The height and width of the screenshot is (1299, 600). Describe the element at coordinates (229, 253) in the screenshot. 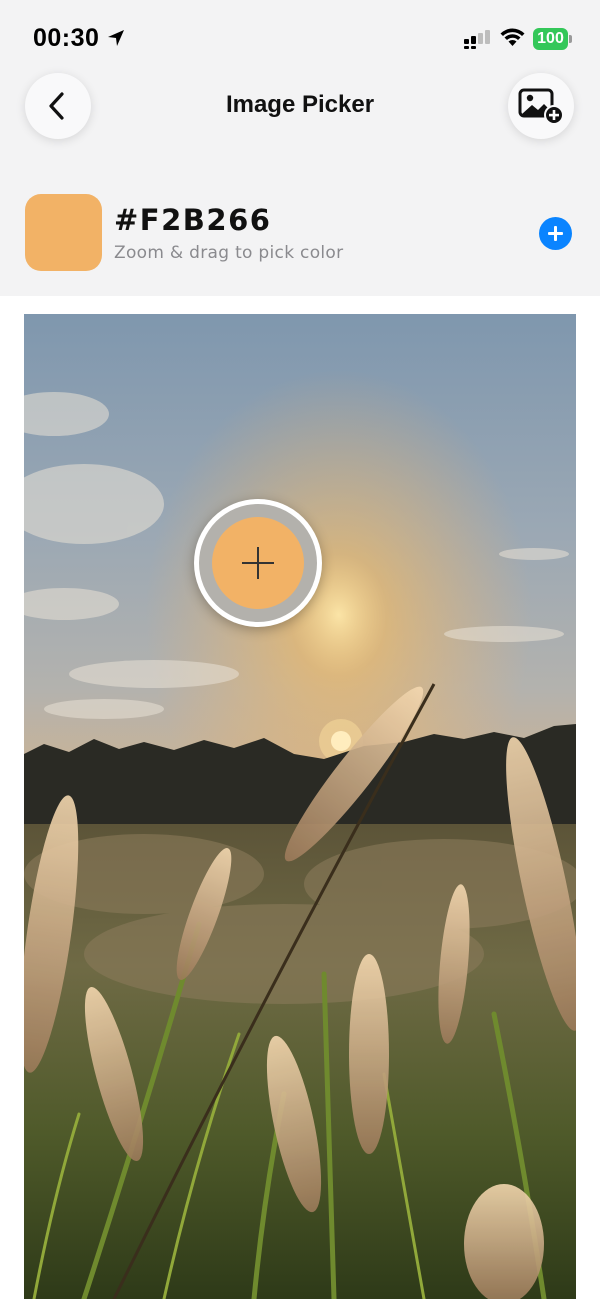

I see `picker-hint: Zoom & drag to pick color` at that location.